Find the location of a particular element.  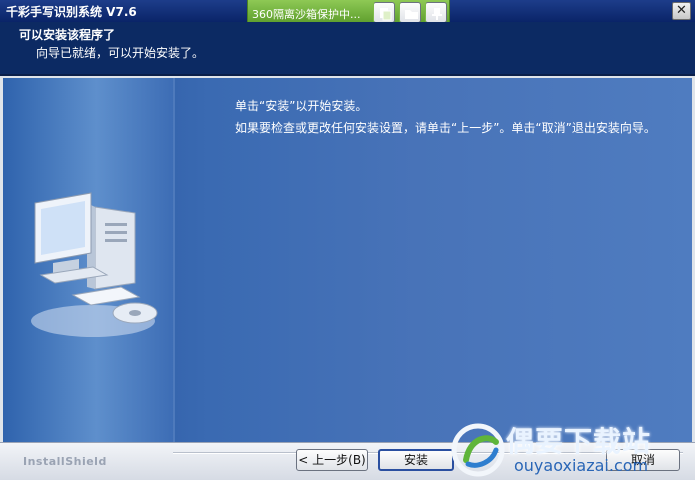

watermark-logo-icon is located at coordinates (478, 450).